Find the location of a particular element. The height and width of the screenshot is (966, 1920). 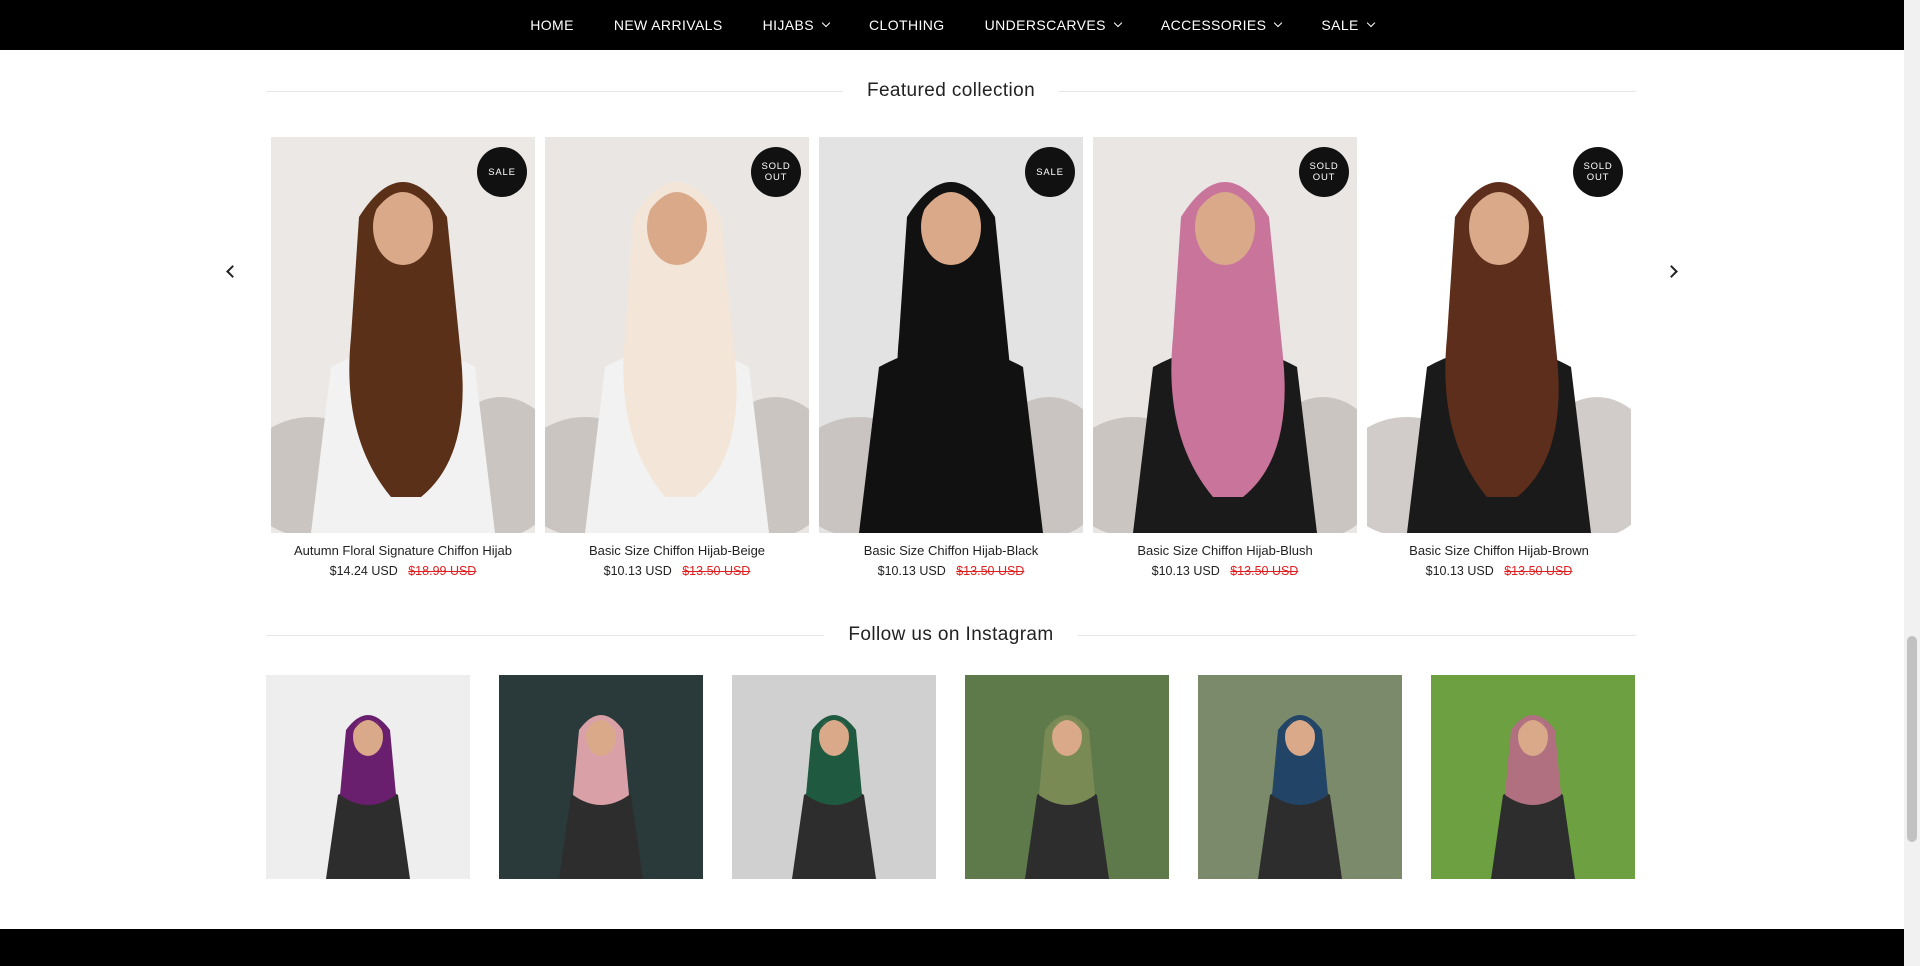

nav-item-label: SALE is located at coordinates (1340, 25).